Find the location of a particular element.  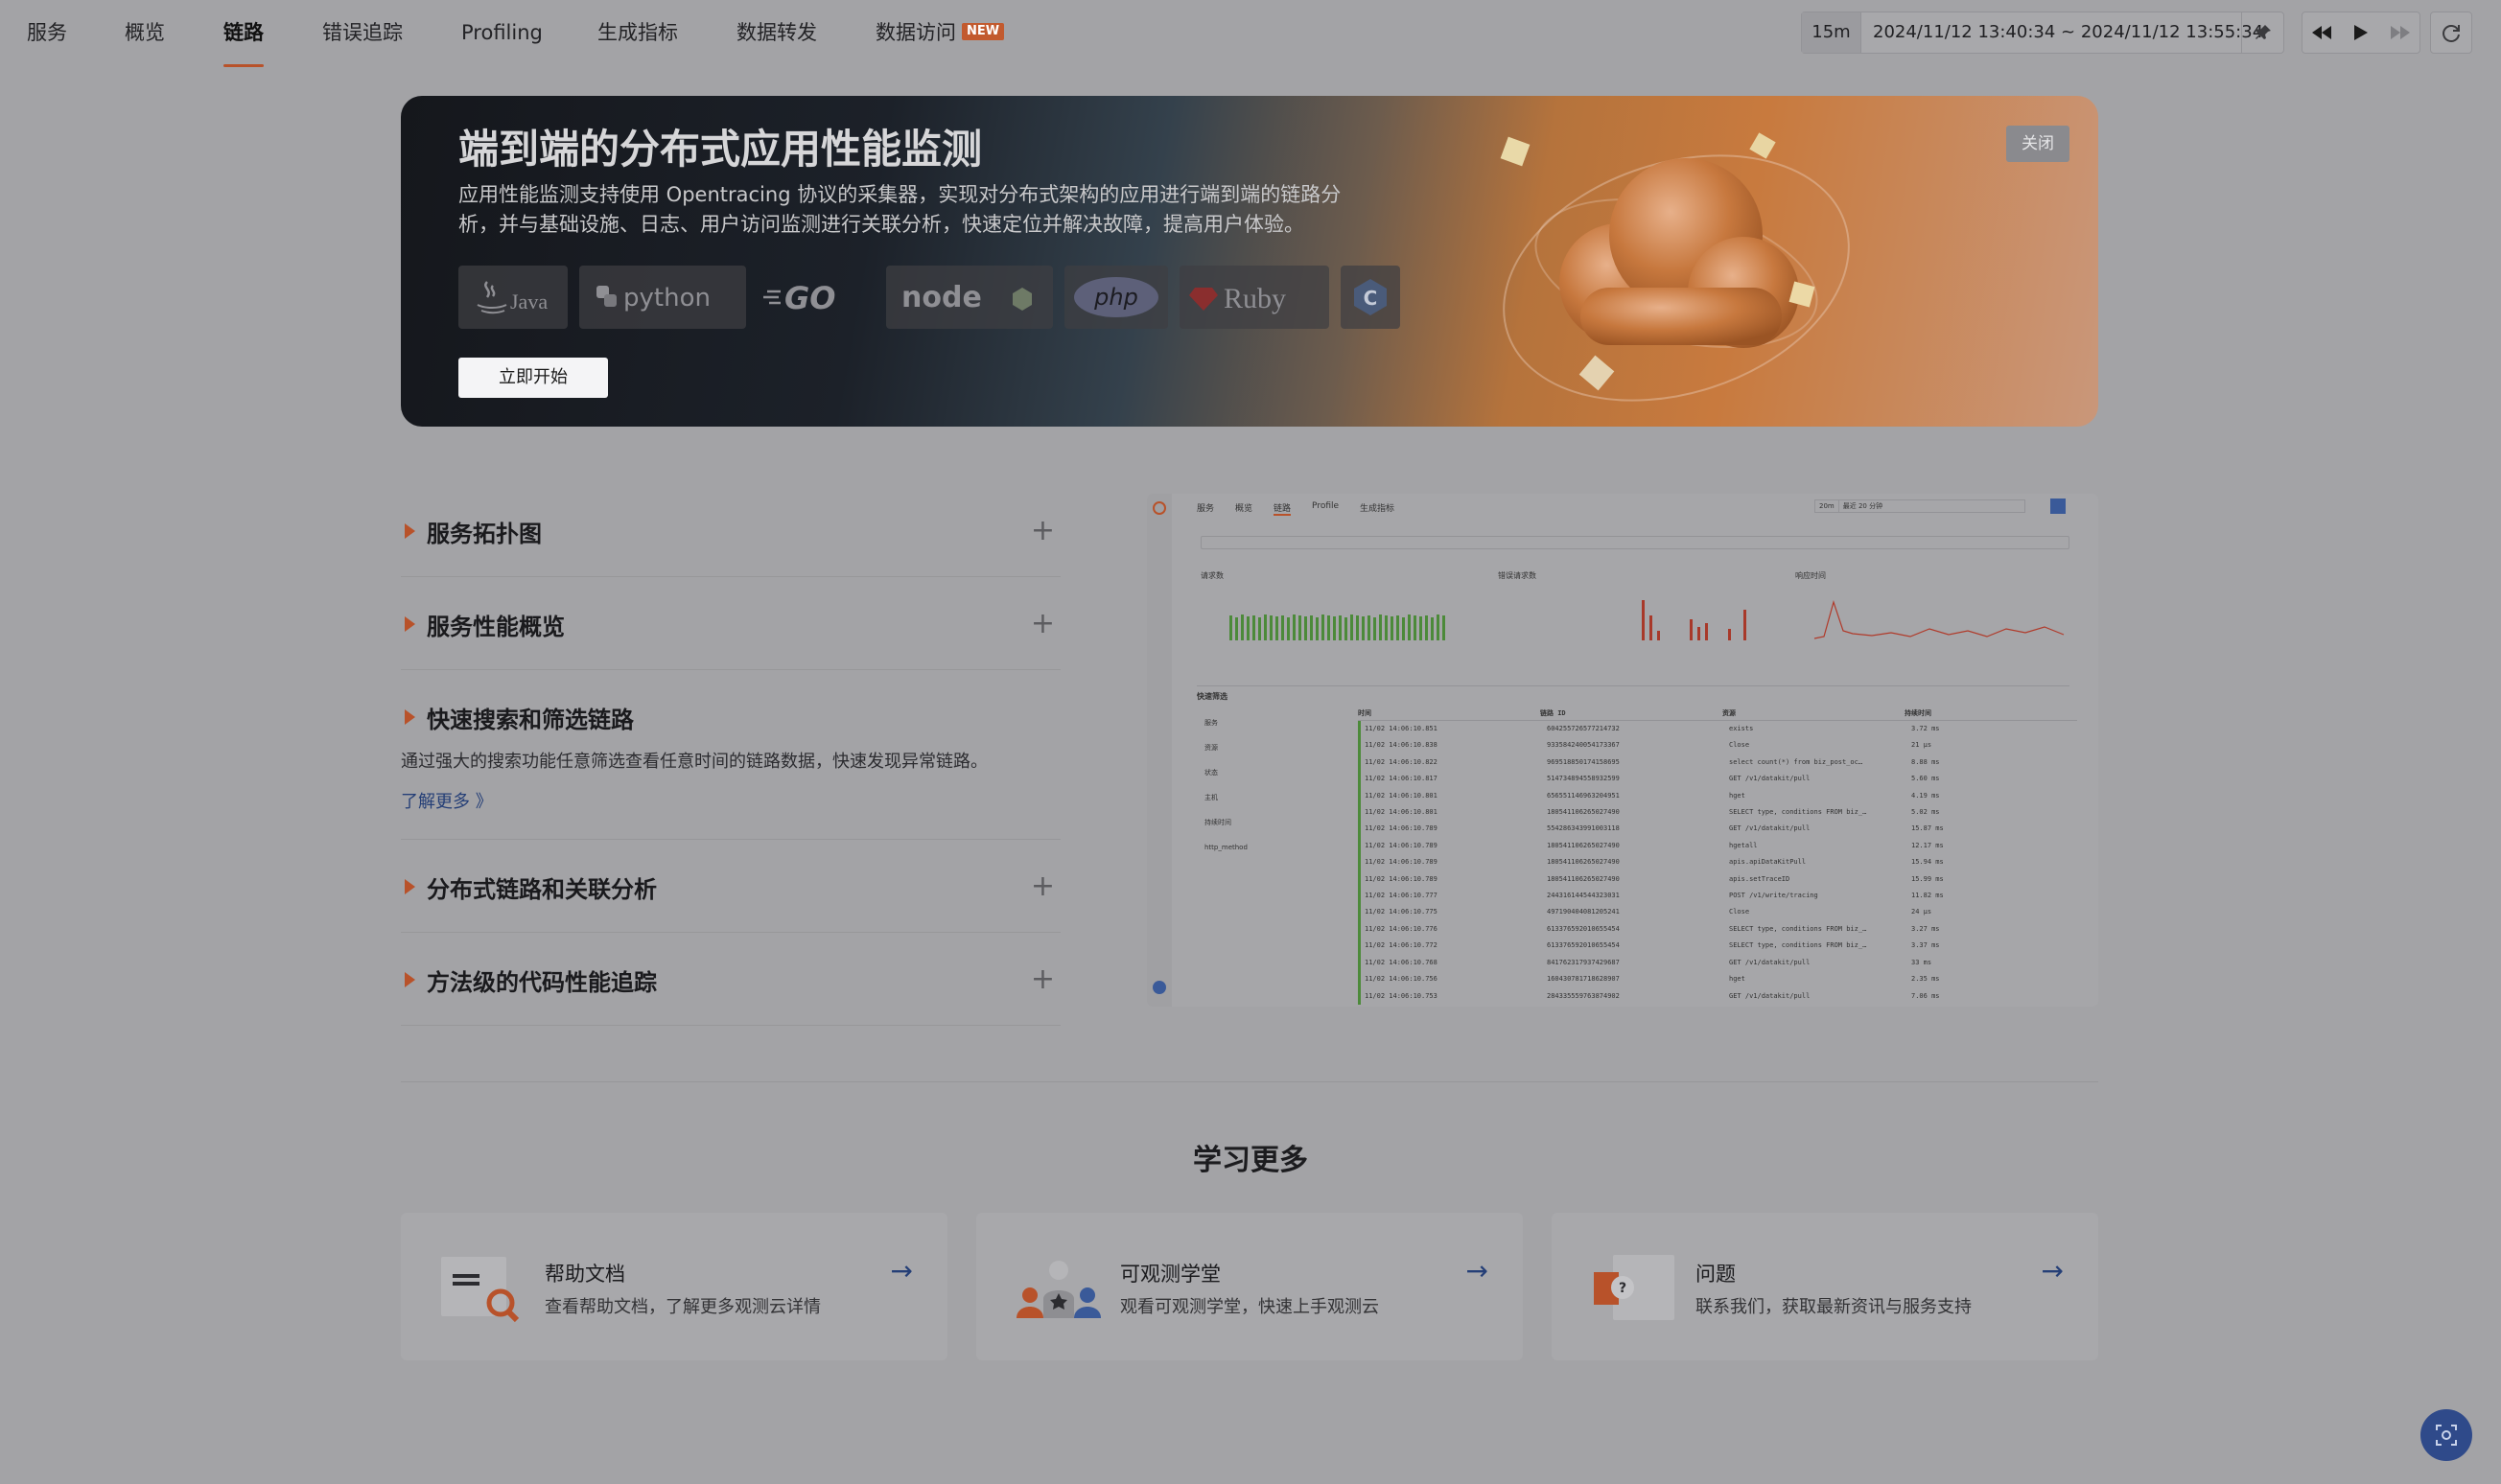

tab-data-forwarding: 数据转发 is located at coordinates (777, 33).